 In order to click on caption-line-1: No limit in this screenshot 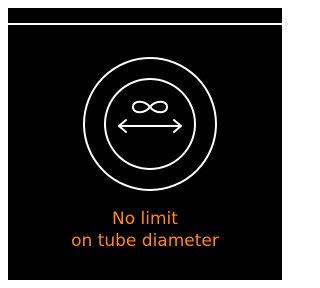, I will do `click(145, 219)`.